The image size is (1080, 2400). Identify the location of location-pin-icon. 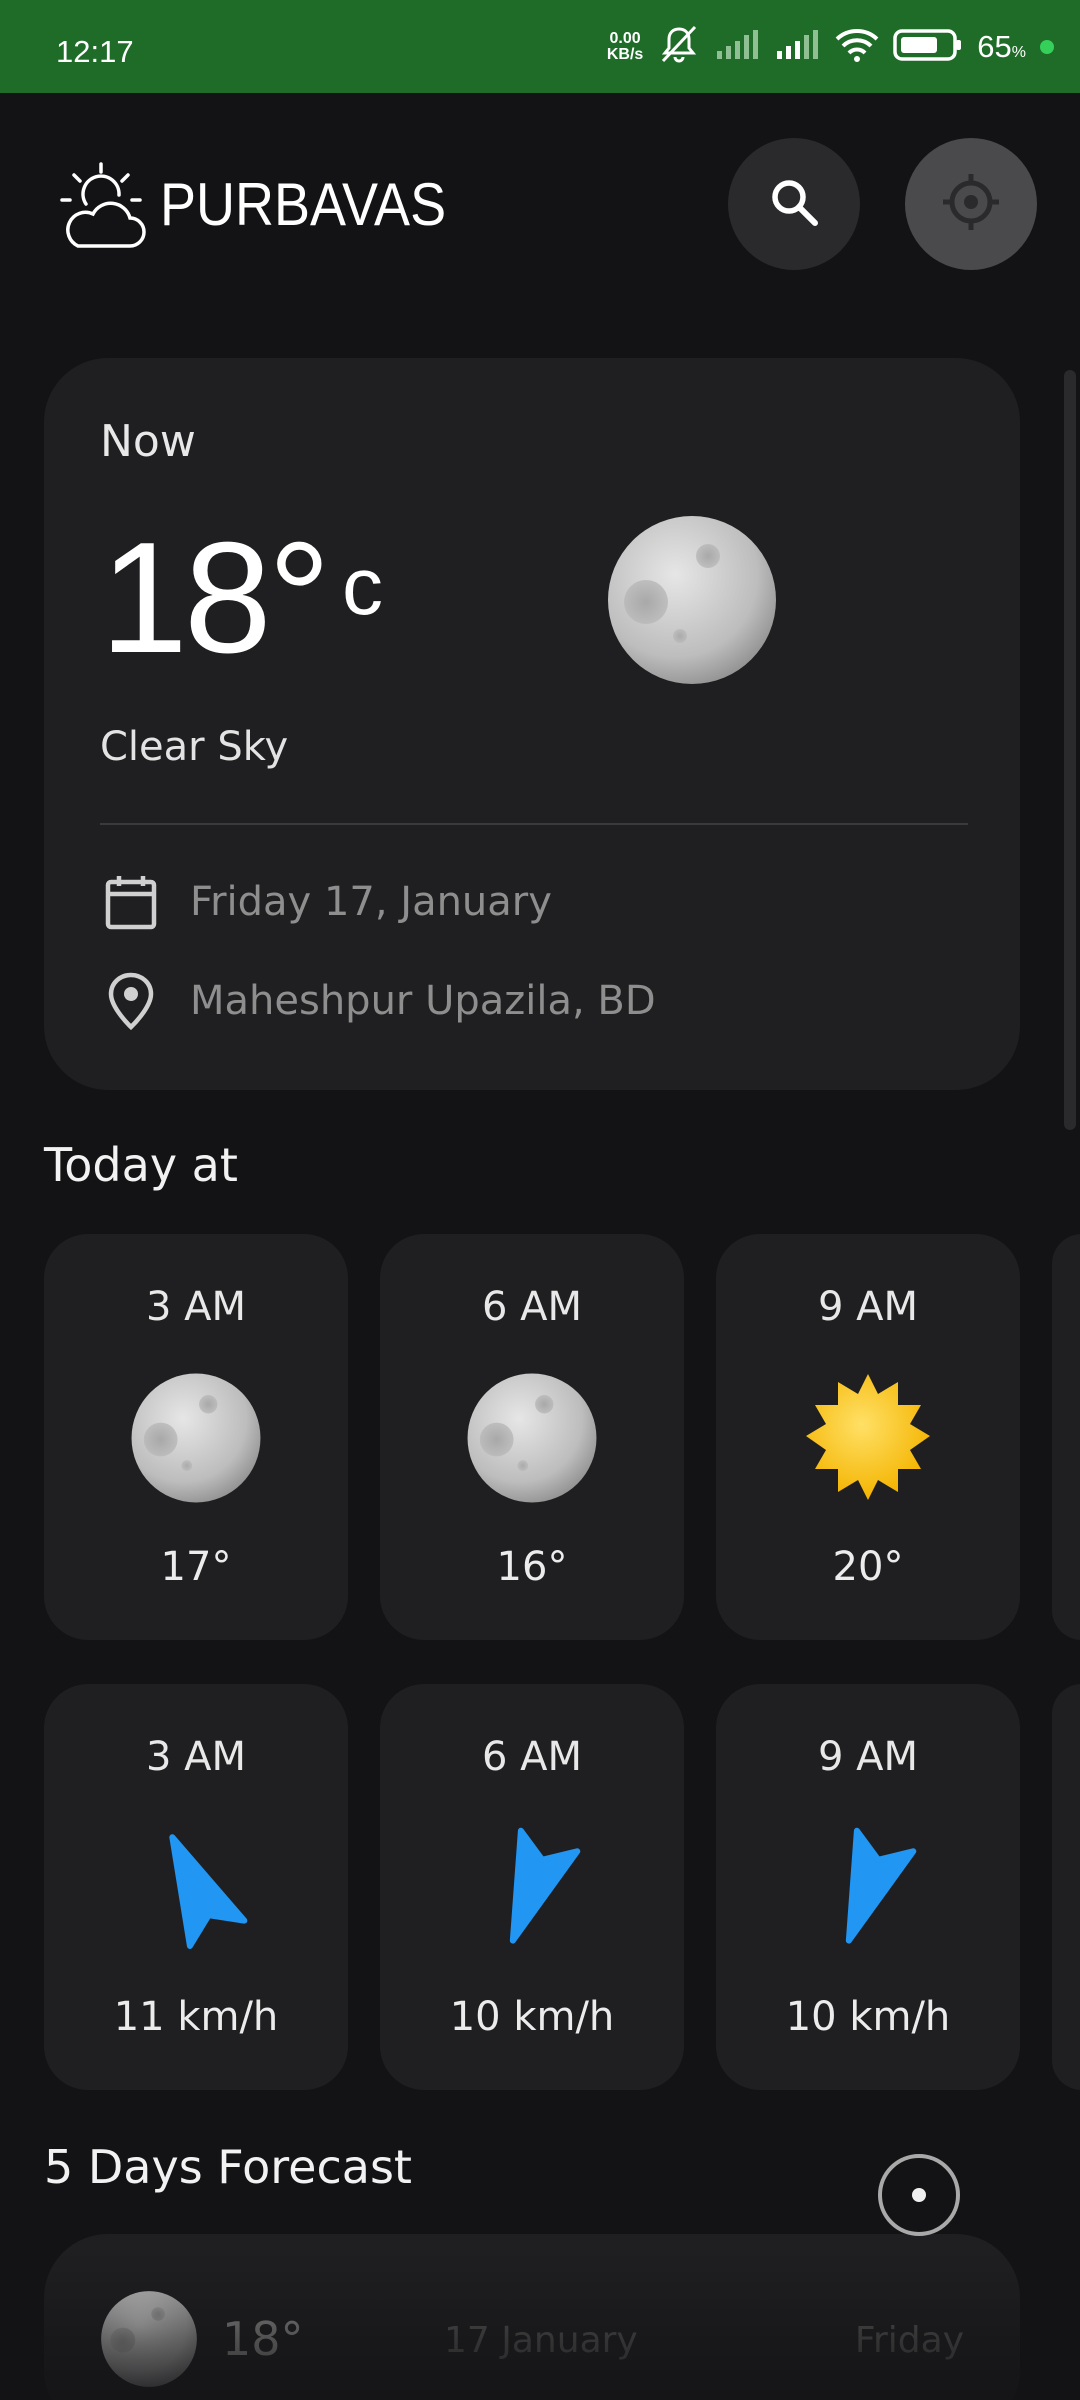
(131, 1001).